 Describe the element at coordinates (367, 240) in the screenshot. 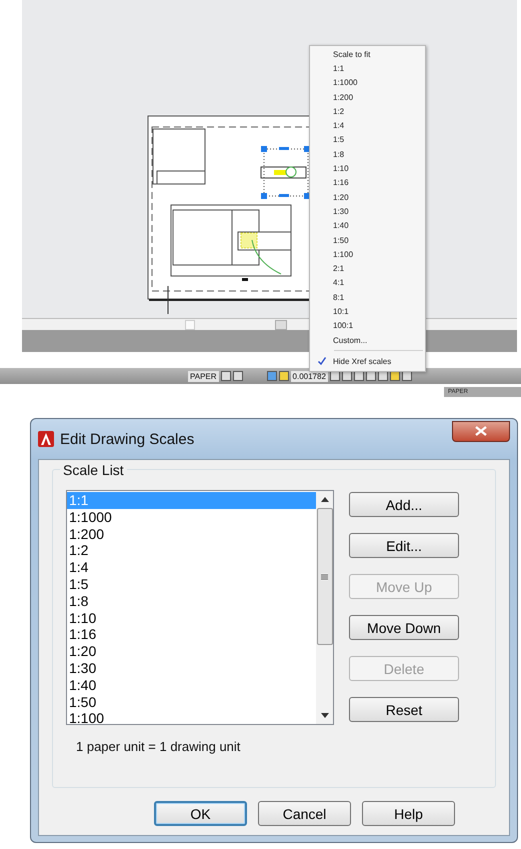

I see `menu-item: 1:50` at that location.